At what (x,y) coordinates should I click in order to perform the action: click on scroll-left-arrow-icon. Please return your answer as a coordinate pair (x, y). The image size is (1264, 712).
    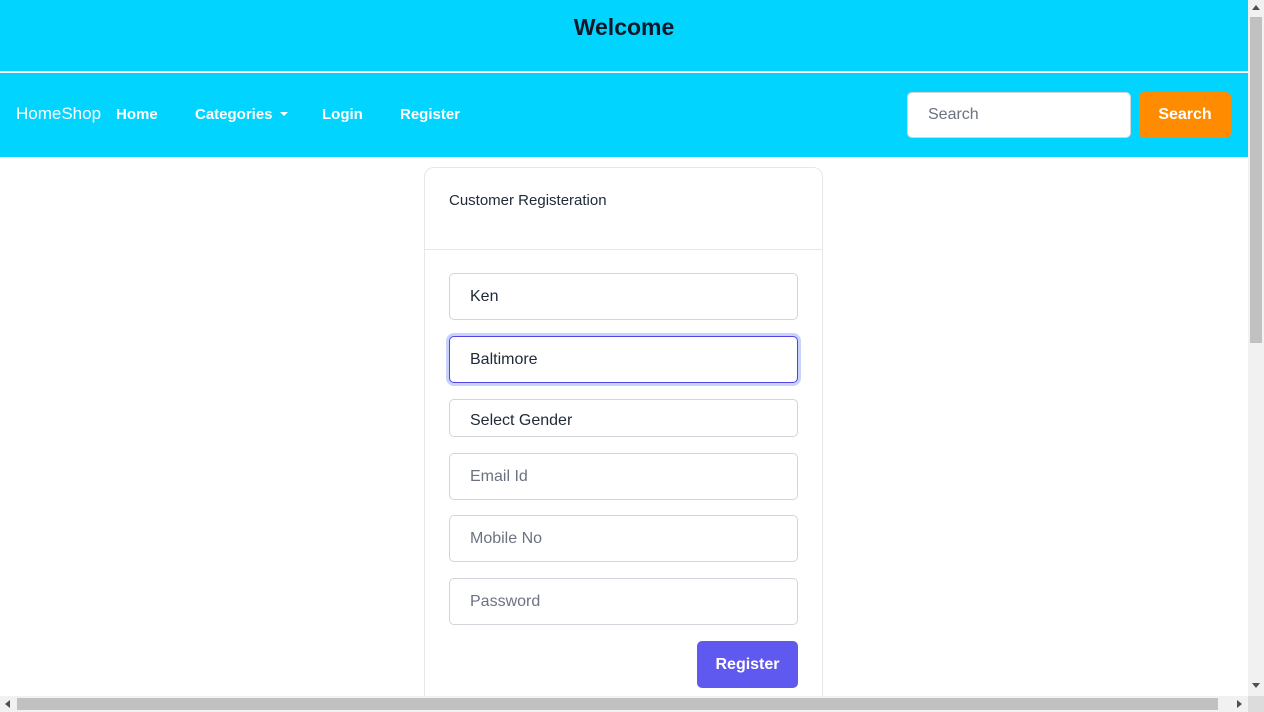
    Looking at the image, I should click on (7, 704).